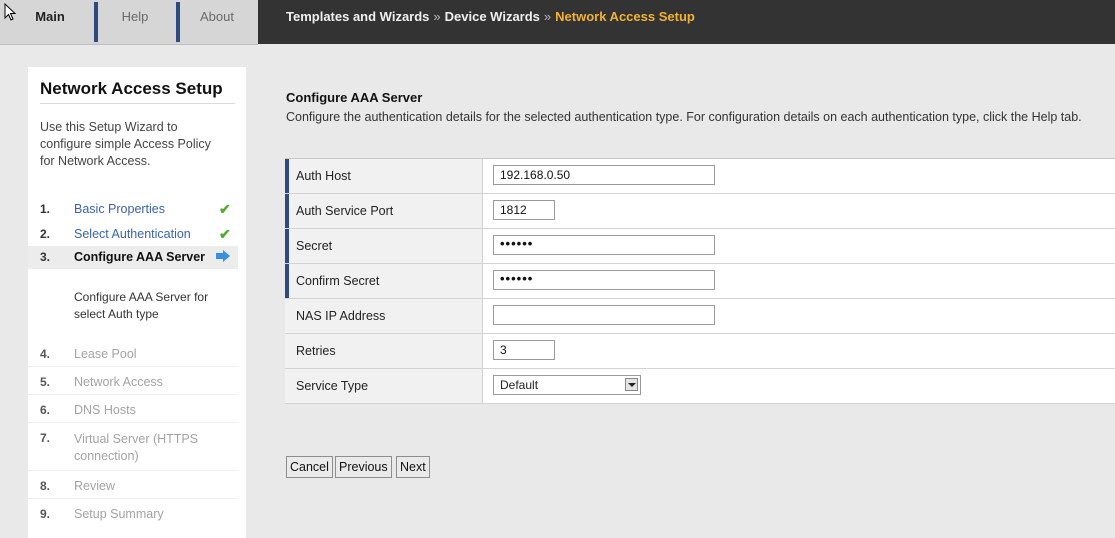  I want to click on form-row-nas-ip-address: NAS IP Address, so click(700, 316).